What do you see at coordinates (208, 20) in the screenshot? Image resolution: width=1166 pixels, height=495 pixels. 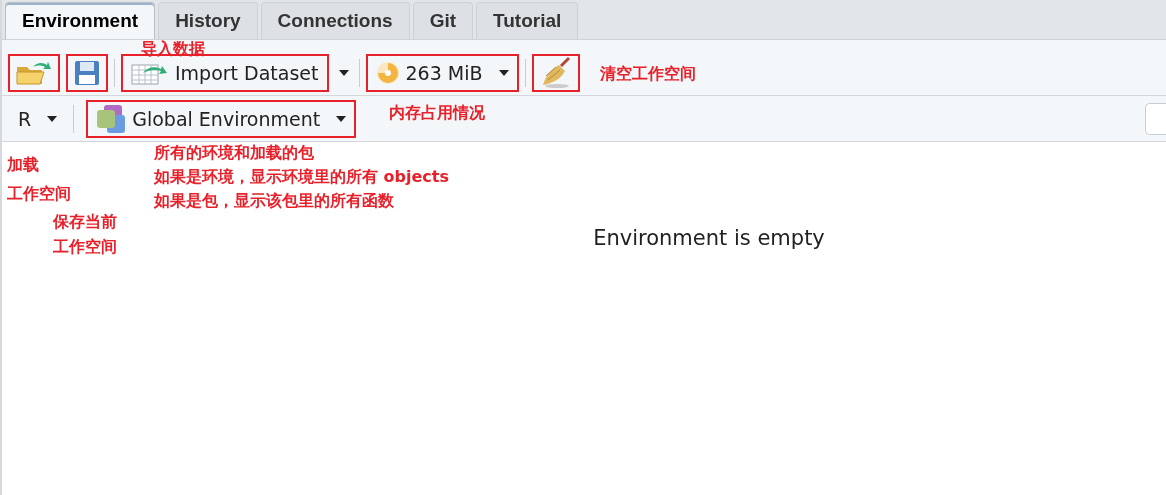 I see `pane-tab: History` at bounding box center [208, 20].